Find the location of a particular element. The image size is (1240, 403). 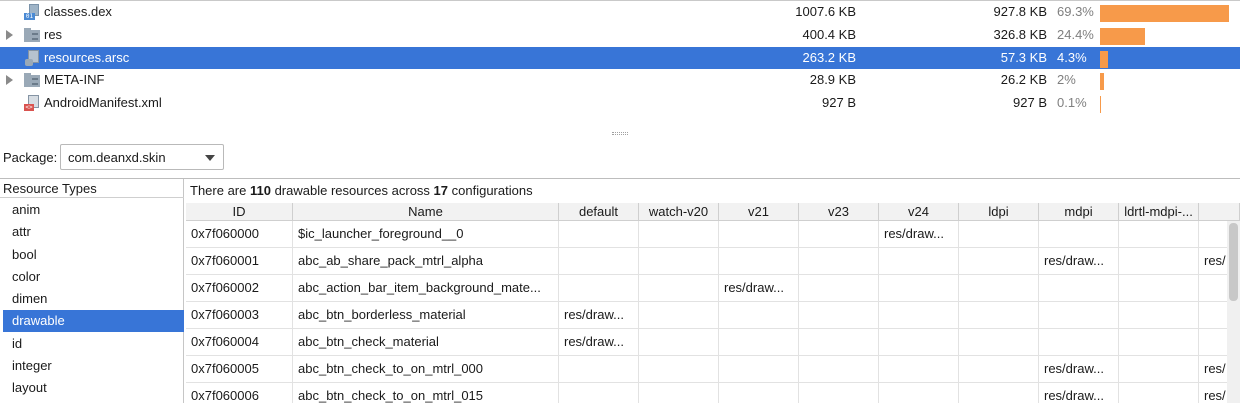

resource-type-item: anim is located at coordinates (93, 210).